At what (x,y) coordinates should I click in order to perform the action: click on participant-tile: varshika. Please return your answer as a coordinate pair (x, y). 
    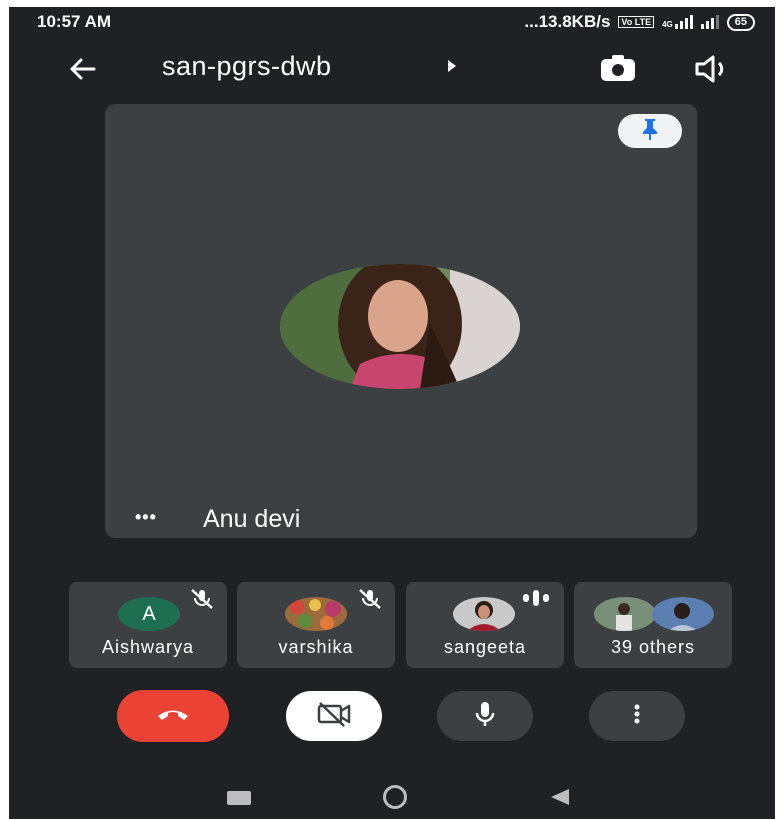
    Looking at the image, I should click on (316, 625).